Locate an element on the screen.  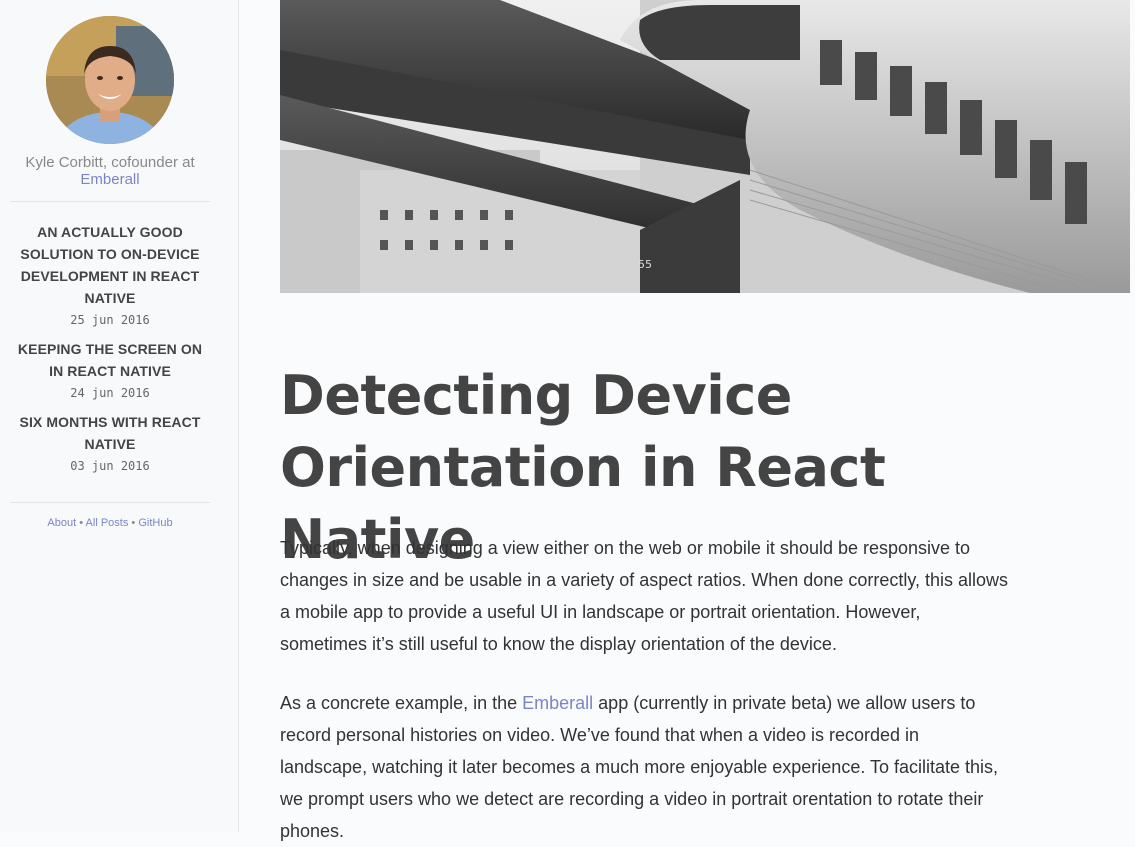
post-date: 24 jun 2016 is located at coordinates (110, 393).